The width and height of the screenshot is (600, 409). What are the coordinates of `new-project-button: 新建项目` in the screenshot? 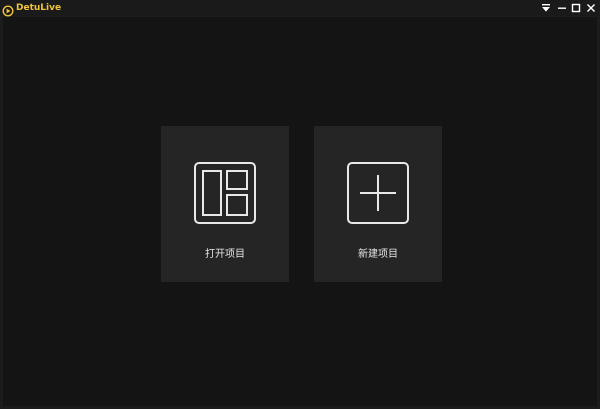 It's located at (378, 204).